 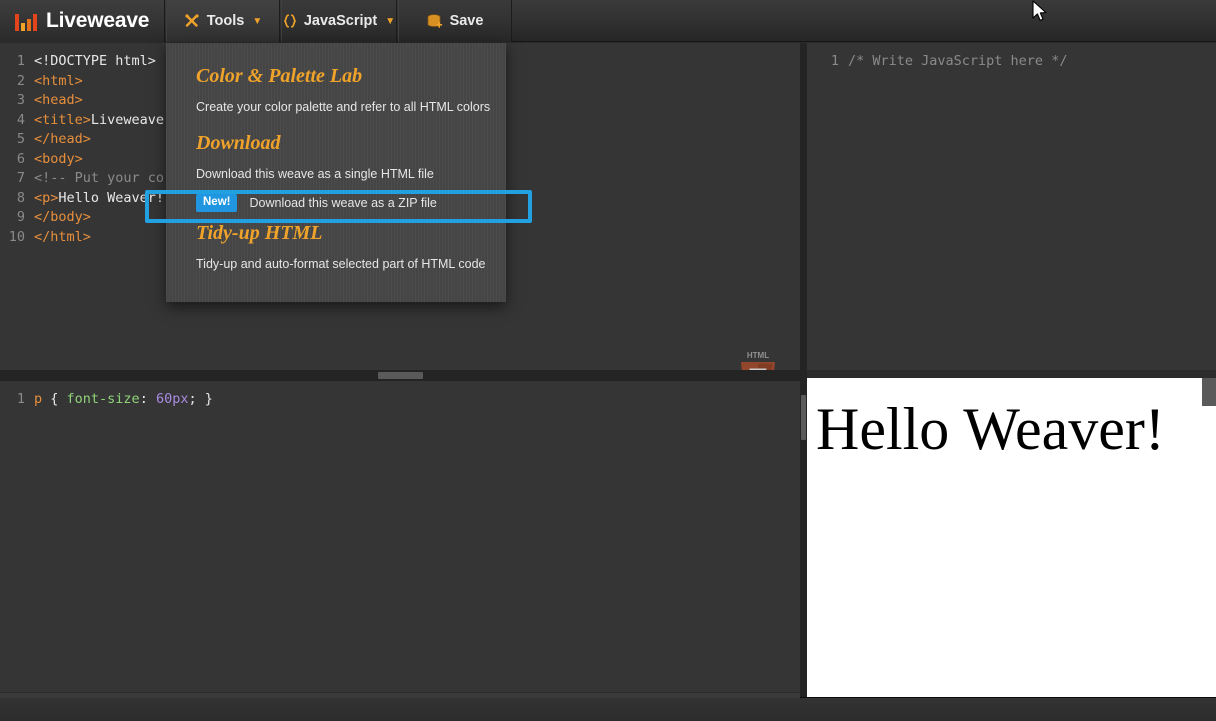 What do you see at coordinates (20, 158) in the screenshot?
I see `line-number: 6` at bounding box center [20, 158].